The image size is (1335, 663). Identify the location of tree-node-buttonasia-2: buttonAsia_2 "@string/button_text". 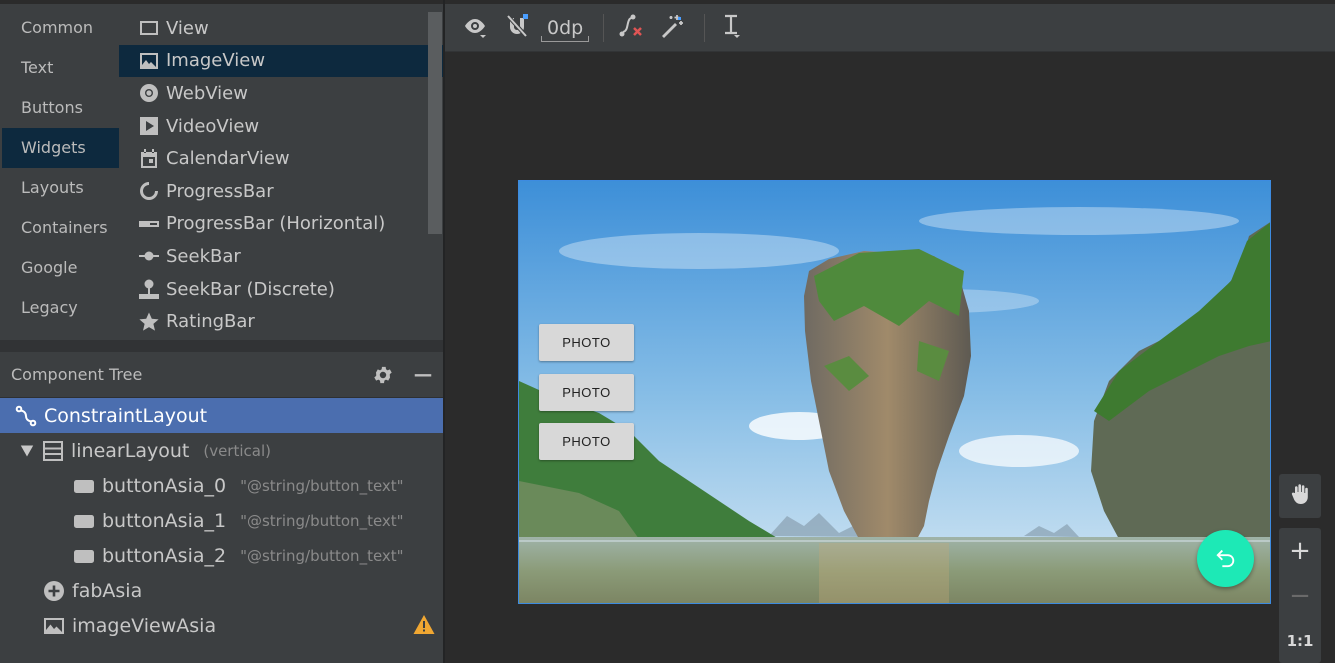
(221, 555).